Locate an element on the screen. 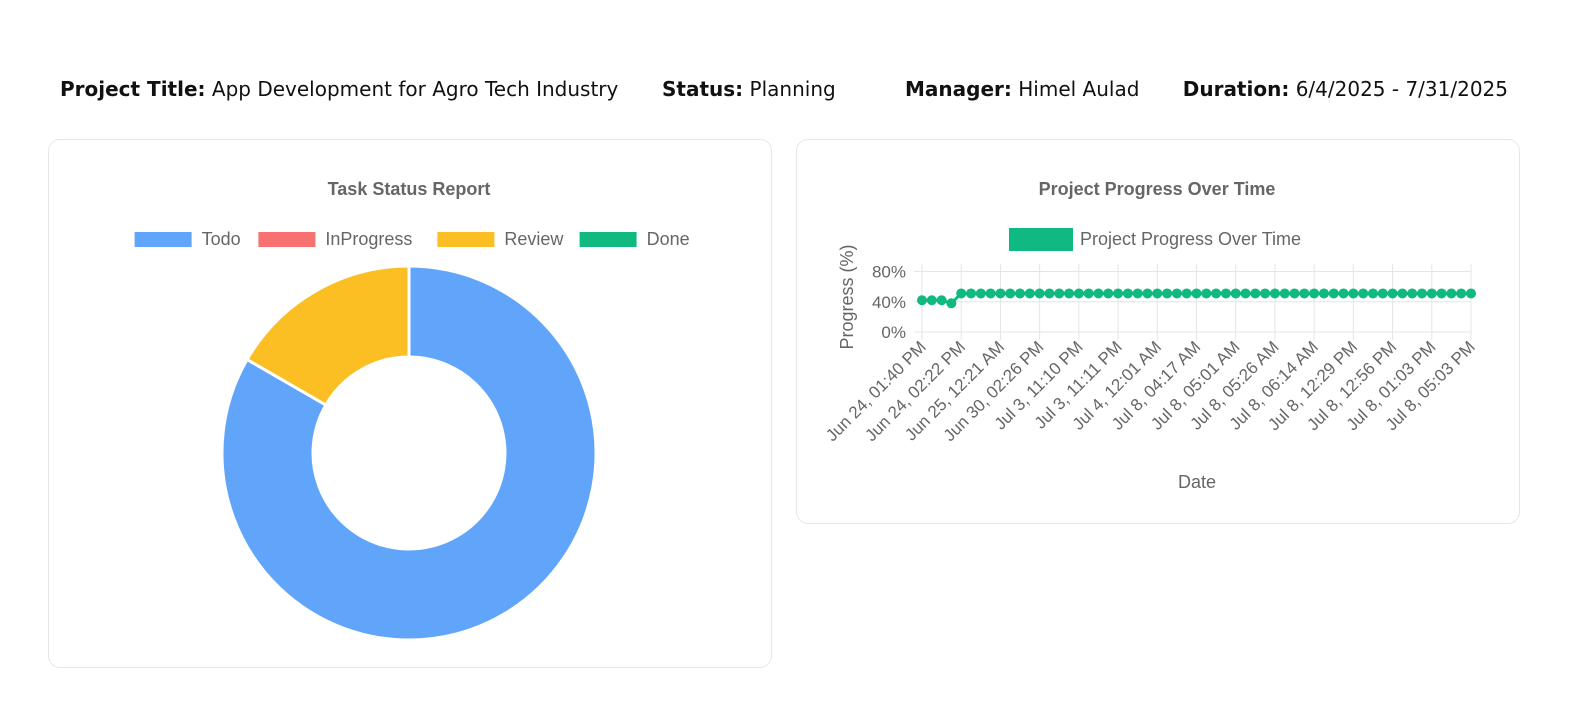 The width and height of the screenshot is (1572, 706). y-tick-label: 40% is located at coordinates (889, 302).